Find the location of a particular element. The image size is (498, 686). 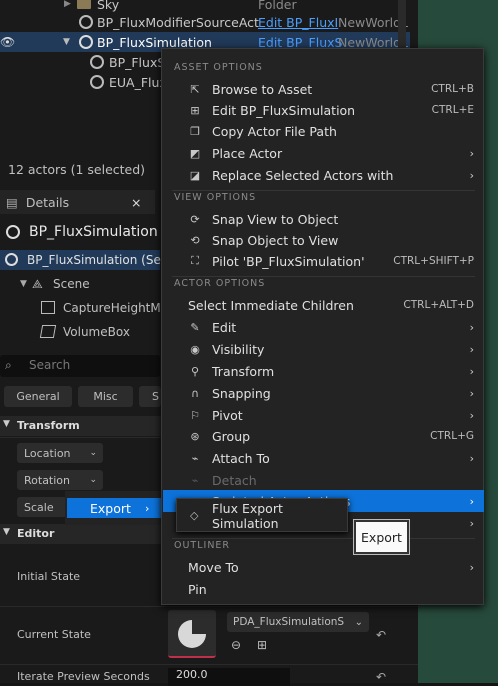

detach-icon: ⌁ is located at coordinates (195, 480).